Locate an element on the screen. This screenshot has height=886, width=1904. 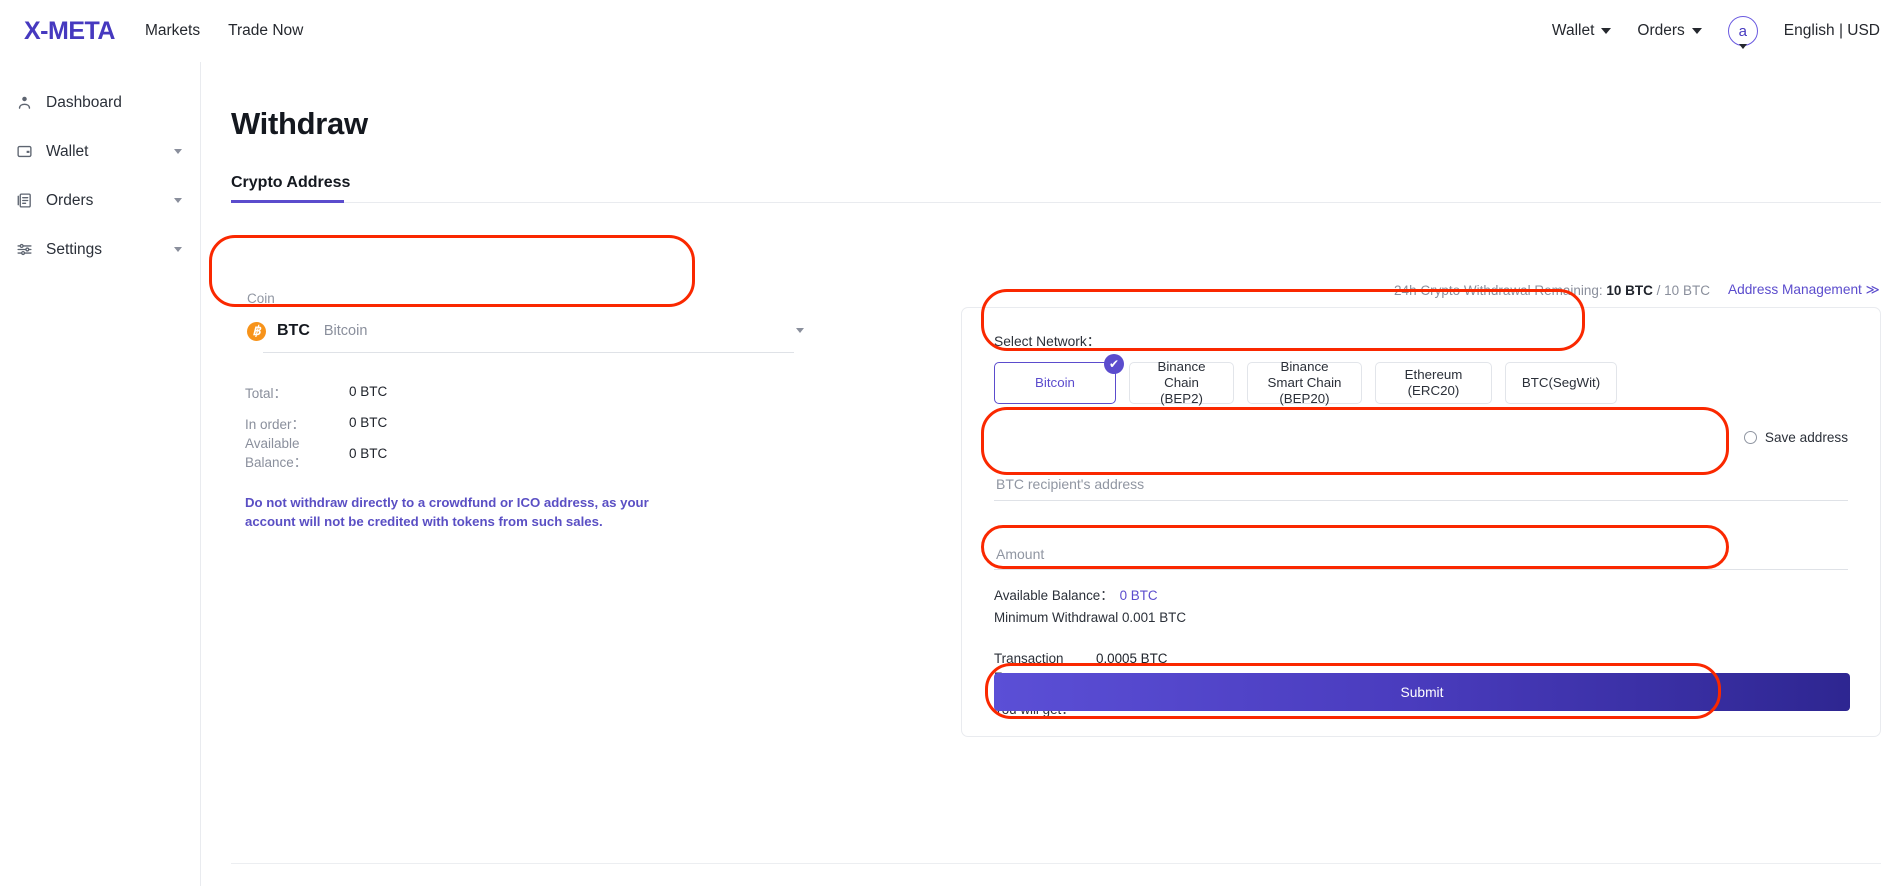
nav-wallet-menu: Wallet is located at coordinates (1582, 31).